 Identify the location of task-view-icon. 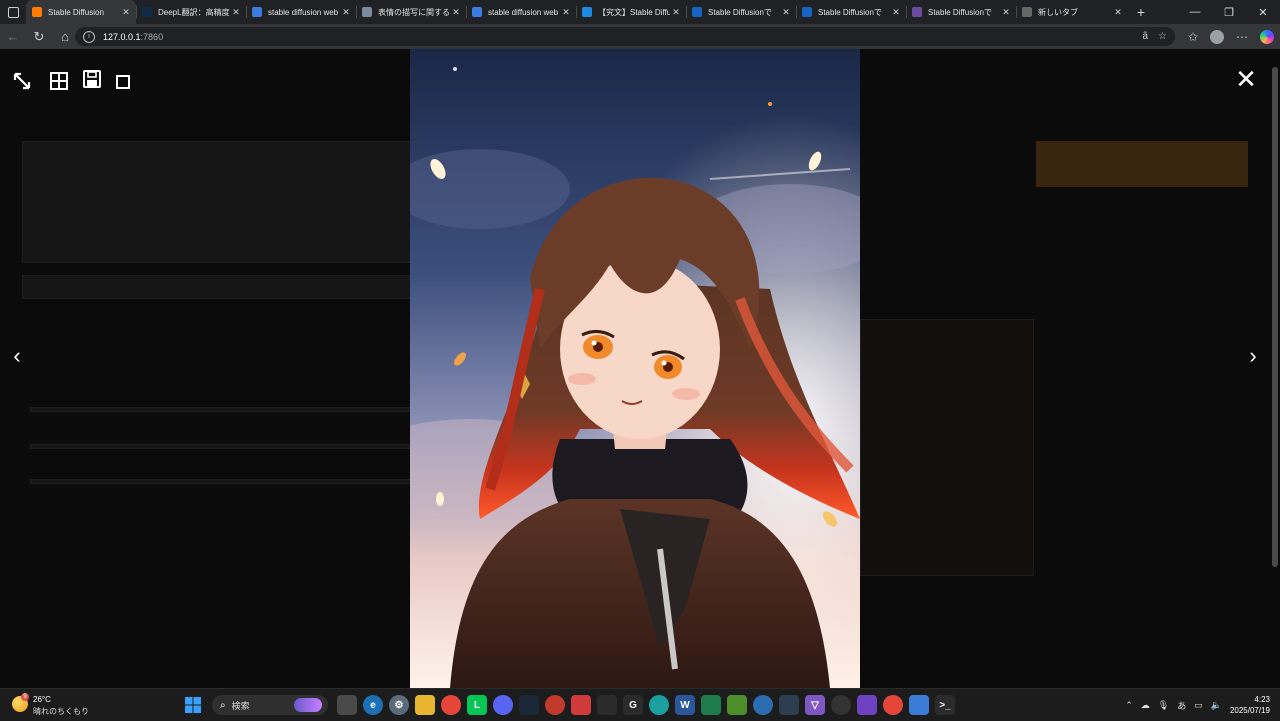
(347, 705).